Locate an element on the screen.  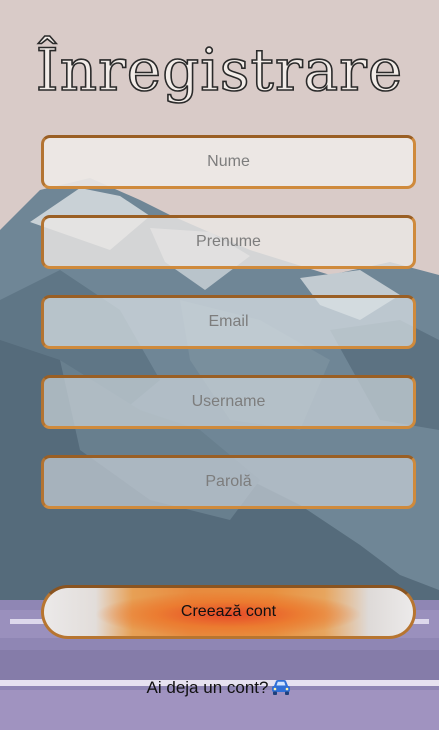
prenume-field is located at coordinates (228, 242).